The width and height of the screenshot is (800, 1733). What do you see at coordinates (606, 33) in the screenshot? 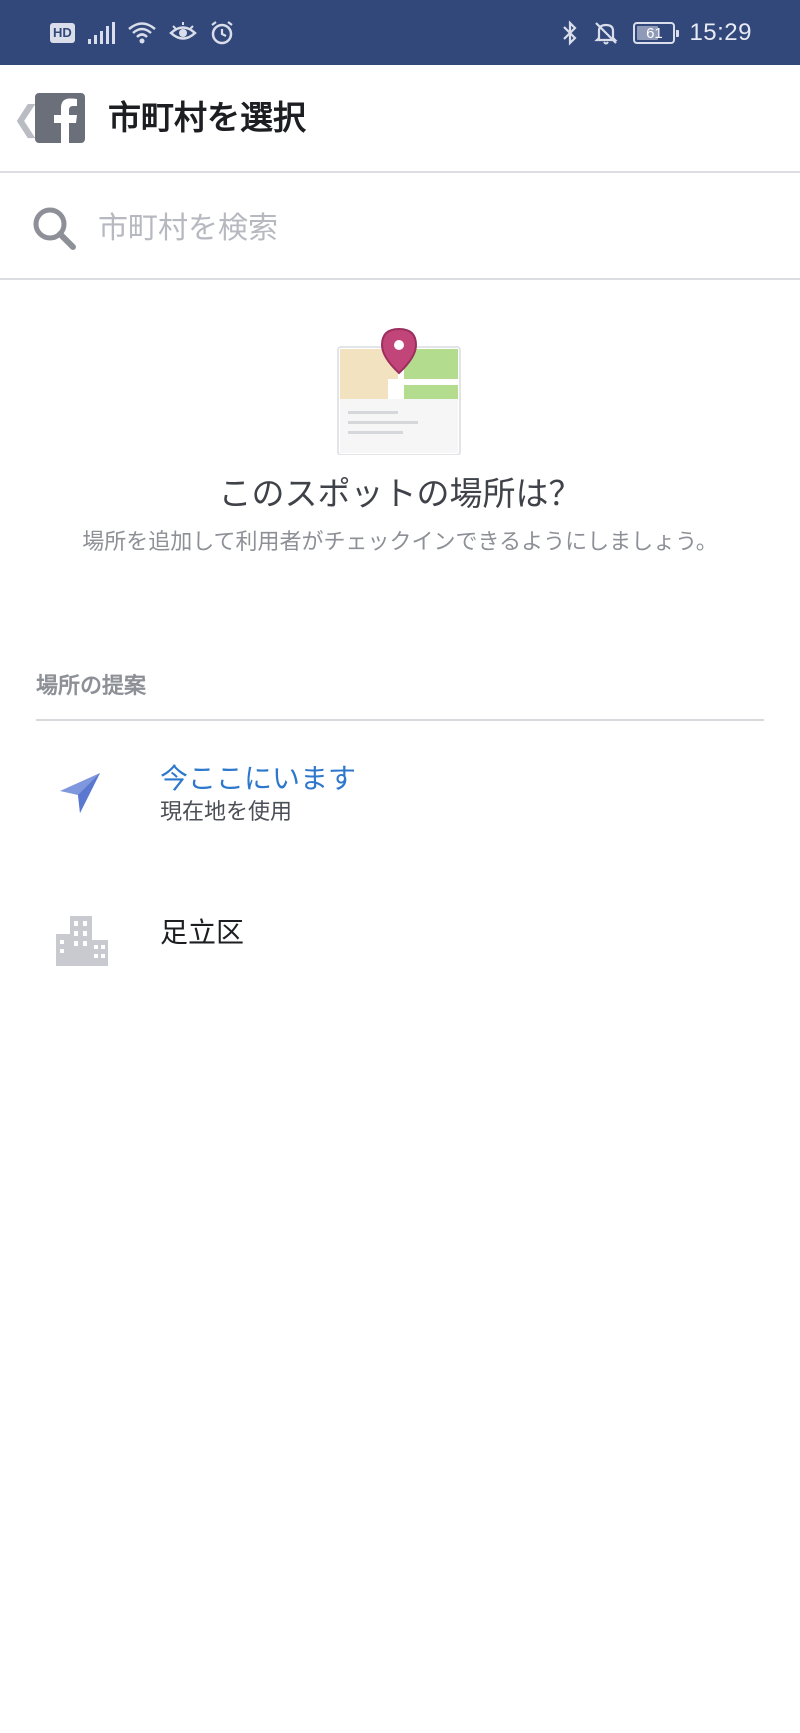
I see `mute-icon` at bounding box center [606, 33].